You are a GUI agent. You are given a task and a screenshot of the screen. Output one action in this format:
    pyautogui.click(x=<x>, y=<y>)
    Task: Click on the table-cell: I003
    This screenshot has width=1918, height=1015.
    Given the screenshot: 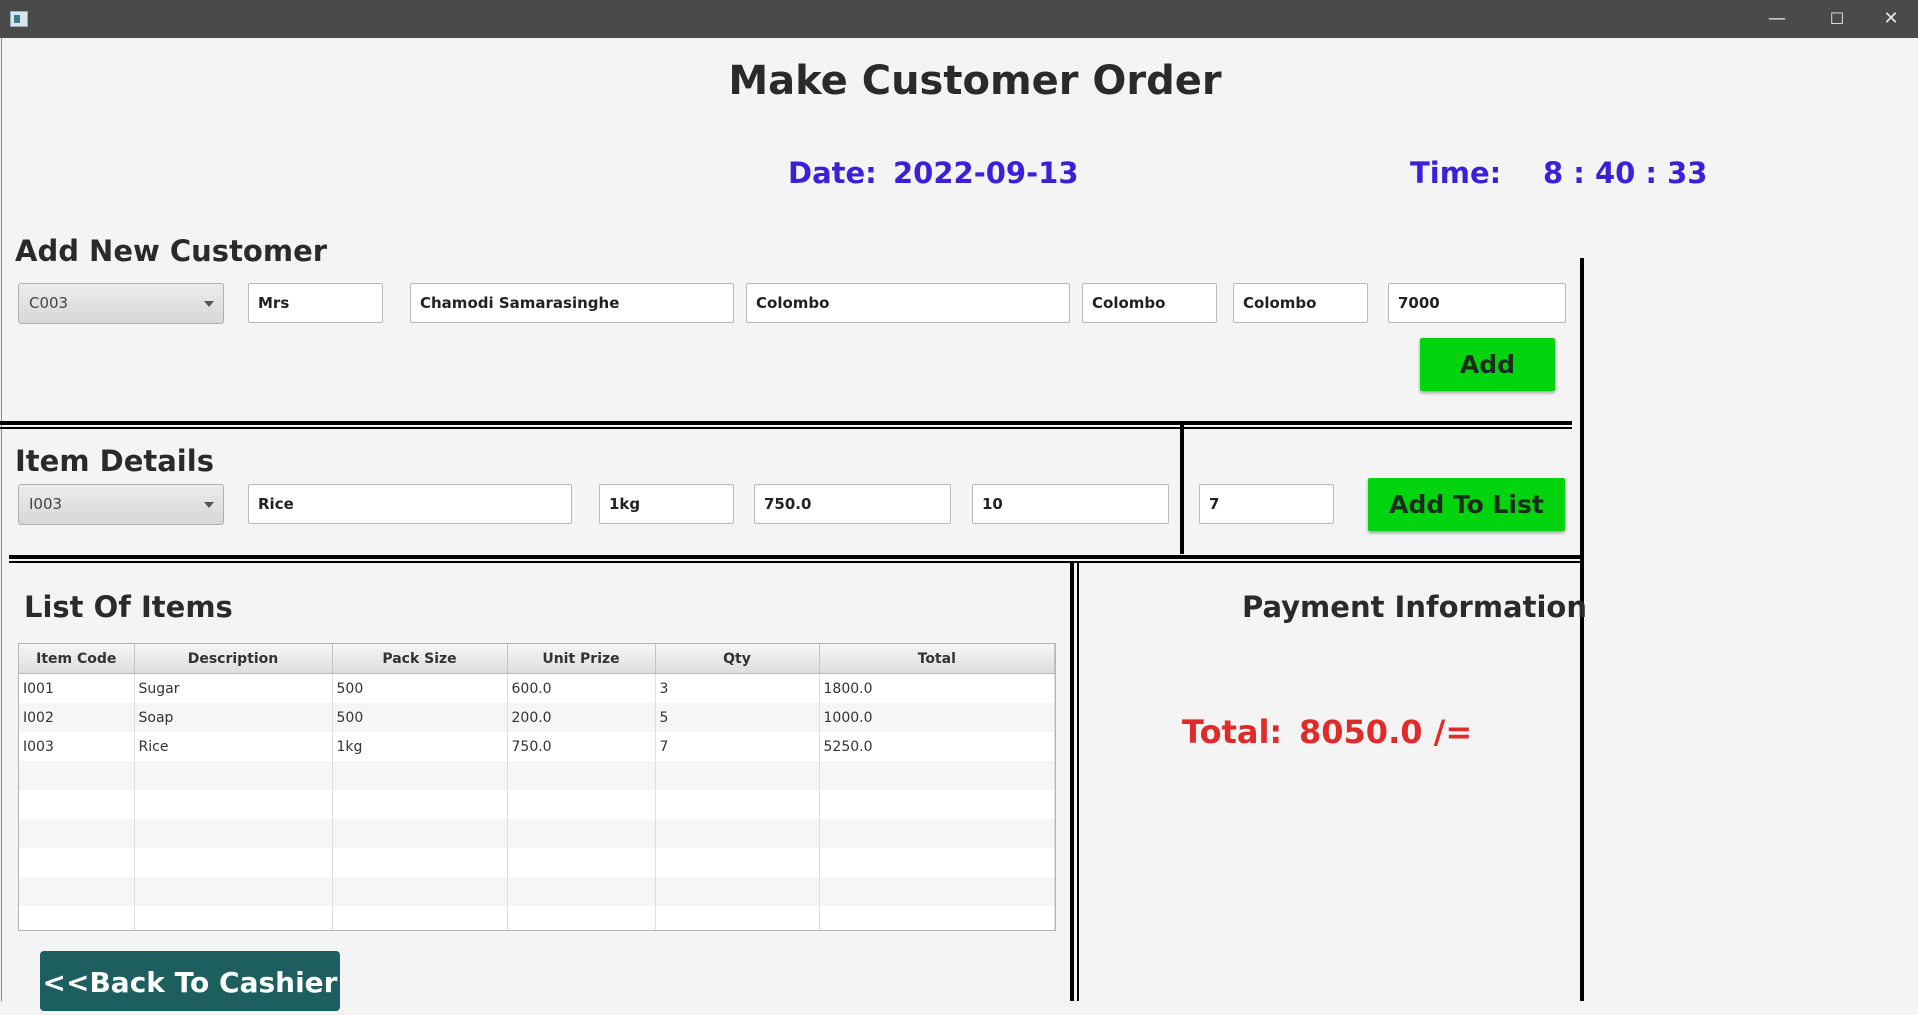 What is the action you would take?
    pyautogui.click(x=77, y=746)
    